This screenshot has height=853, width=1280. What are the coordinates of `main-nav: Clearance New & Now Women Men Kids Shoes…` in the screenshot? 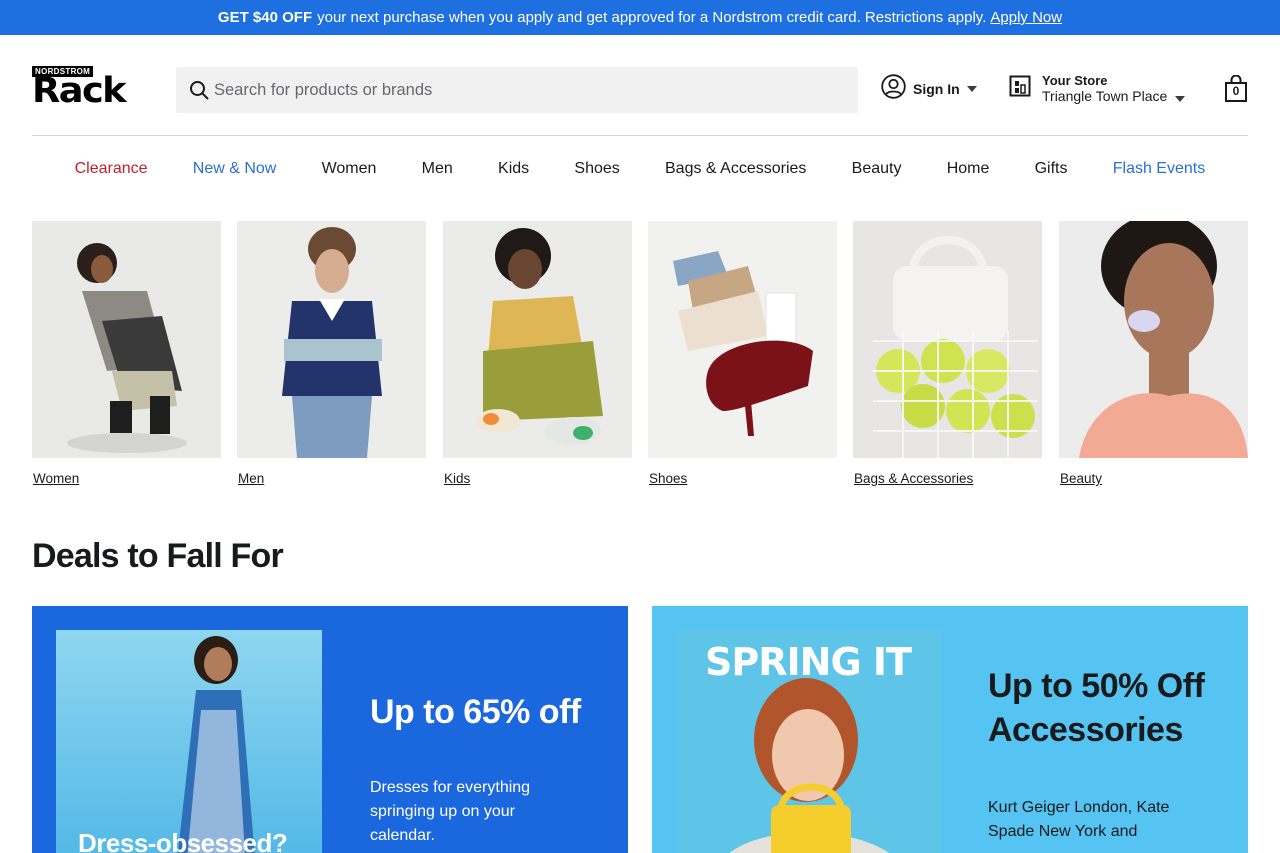 It's located at (640, 169).